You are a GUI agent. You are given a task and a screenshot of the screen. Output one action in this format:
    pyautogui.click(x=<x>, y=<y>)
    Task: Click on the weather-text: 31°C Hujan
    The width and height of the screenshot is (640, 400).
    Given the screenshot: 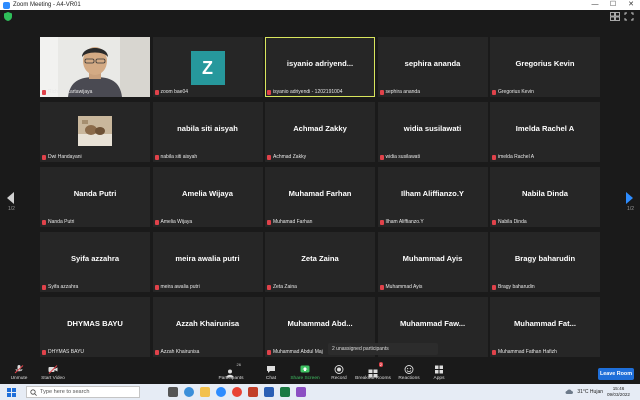 What is the action you would take?
    pyautogui.click(x=590, y=392)
    